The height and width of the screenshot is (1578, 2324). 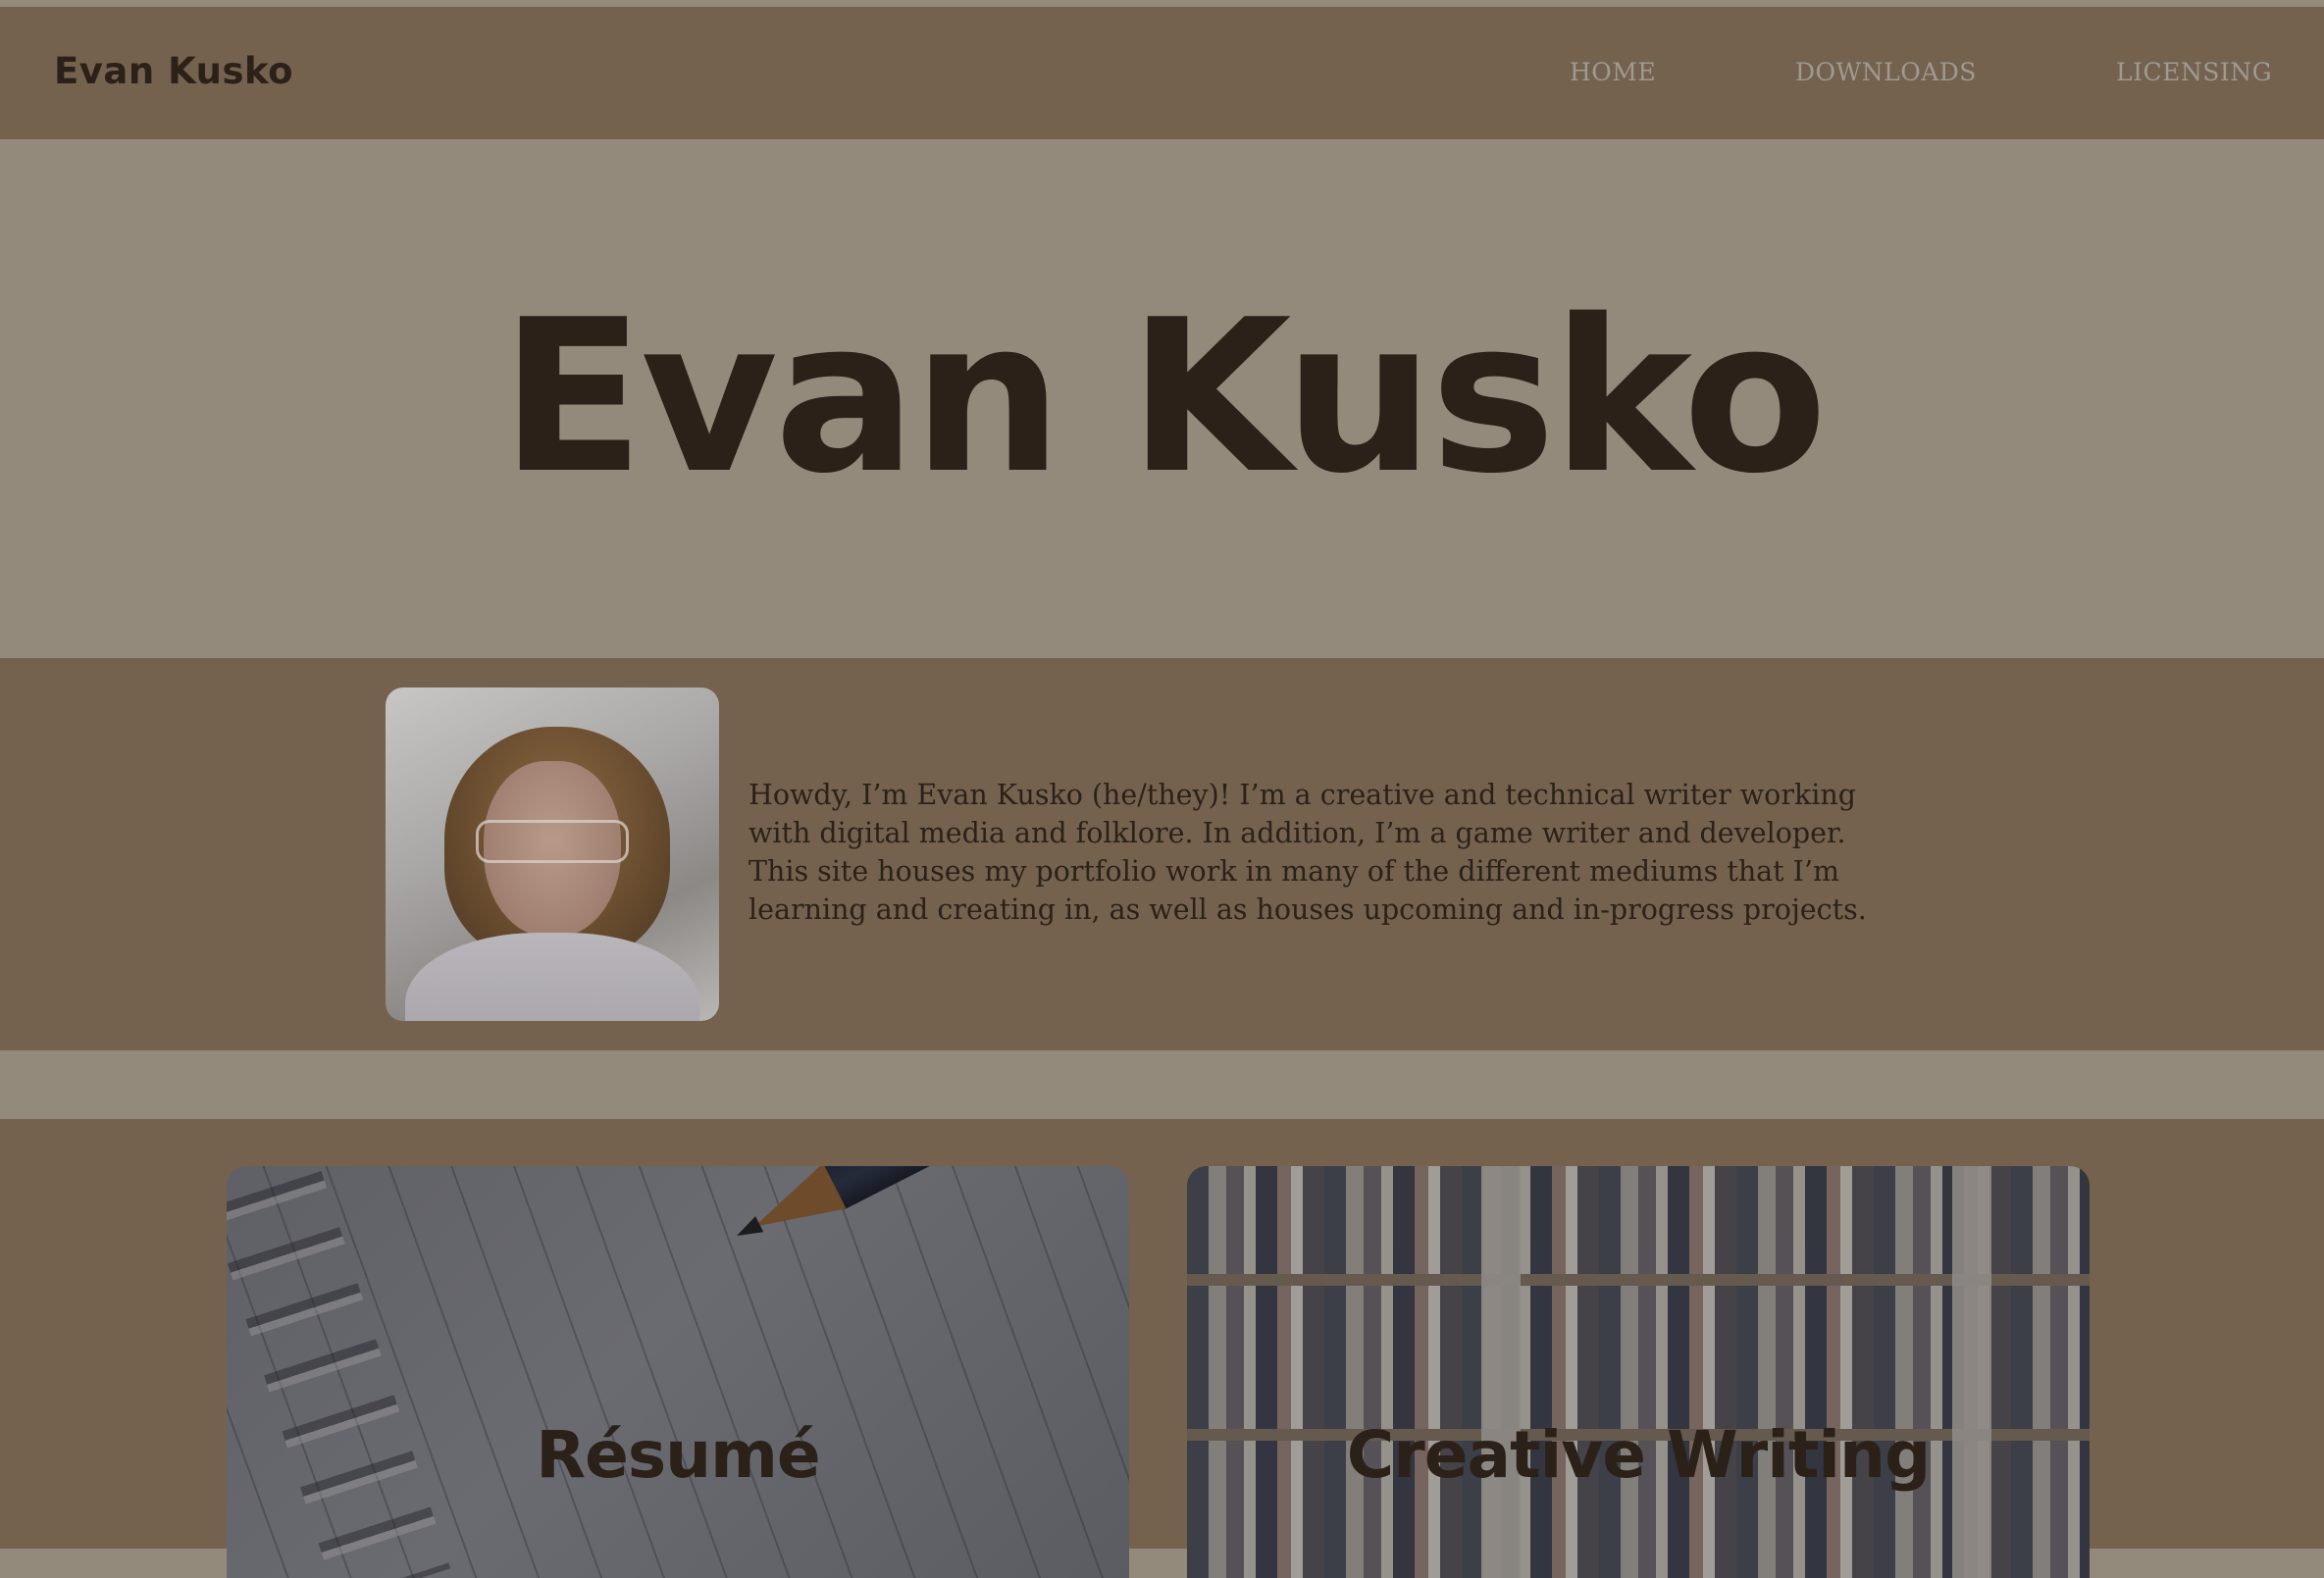 I want to click on hero-title: Evan Kusko, so click(x=1164, y=397).